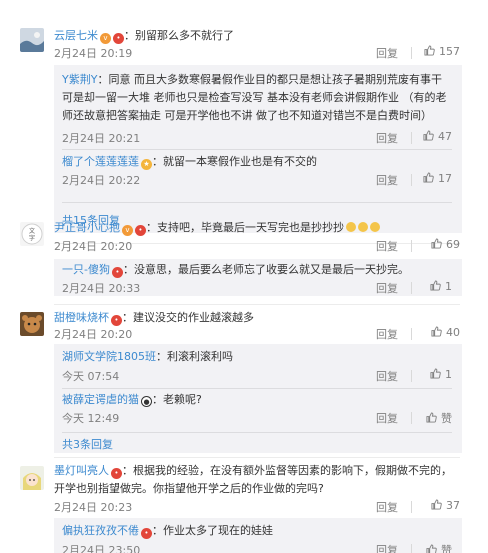  Describe the element at coordinates (93, 53) in the screenshot. I see `comment-time: 2月24日 20:19` at that location.